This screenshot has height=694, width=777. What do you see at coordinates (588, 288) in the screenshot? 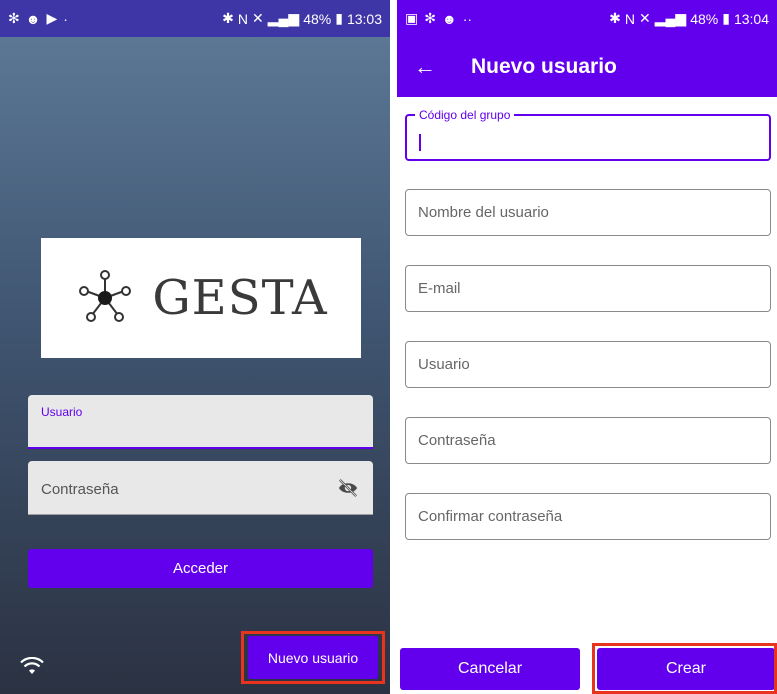
I see `email-input: E-mail` at bounding box center [588, 288].